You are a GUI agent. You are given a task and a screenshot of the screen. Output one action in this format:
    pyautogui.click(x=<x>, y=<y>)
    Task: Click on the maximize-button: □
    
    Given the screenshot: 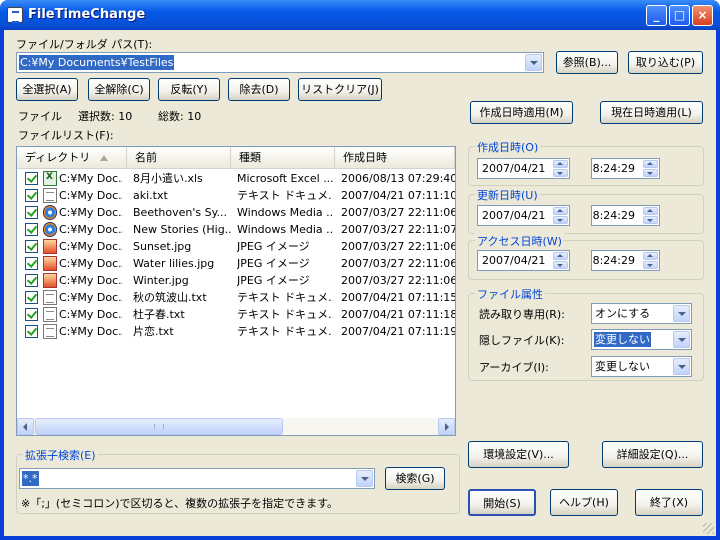 What is the action you would take?
    pyautogui.click(x=679, y=15)
    